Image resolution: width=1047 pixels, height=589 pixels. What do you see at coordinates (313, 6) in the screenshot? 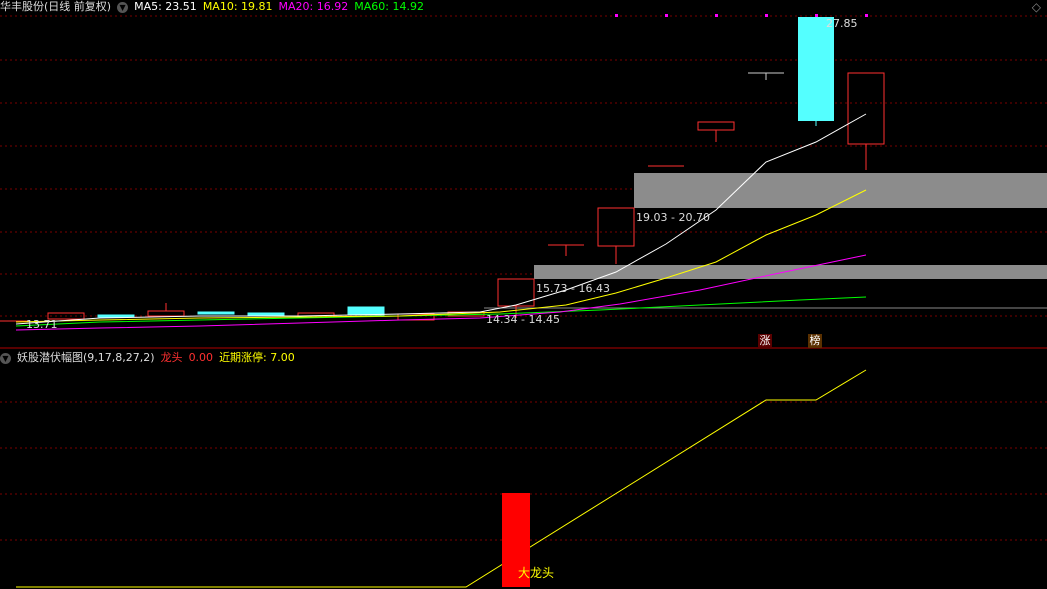
I see `ma20-value: MA20: 16.92` at bounding box center [313, 6].